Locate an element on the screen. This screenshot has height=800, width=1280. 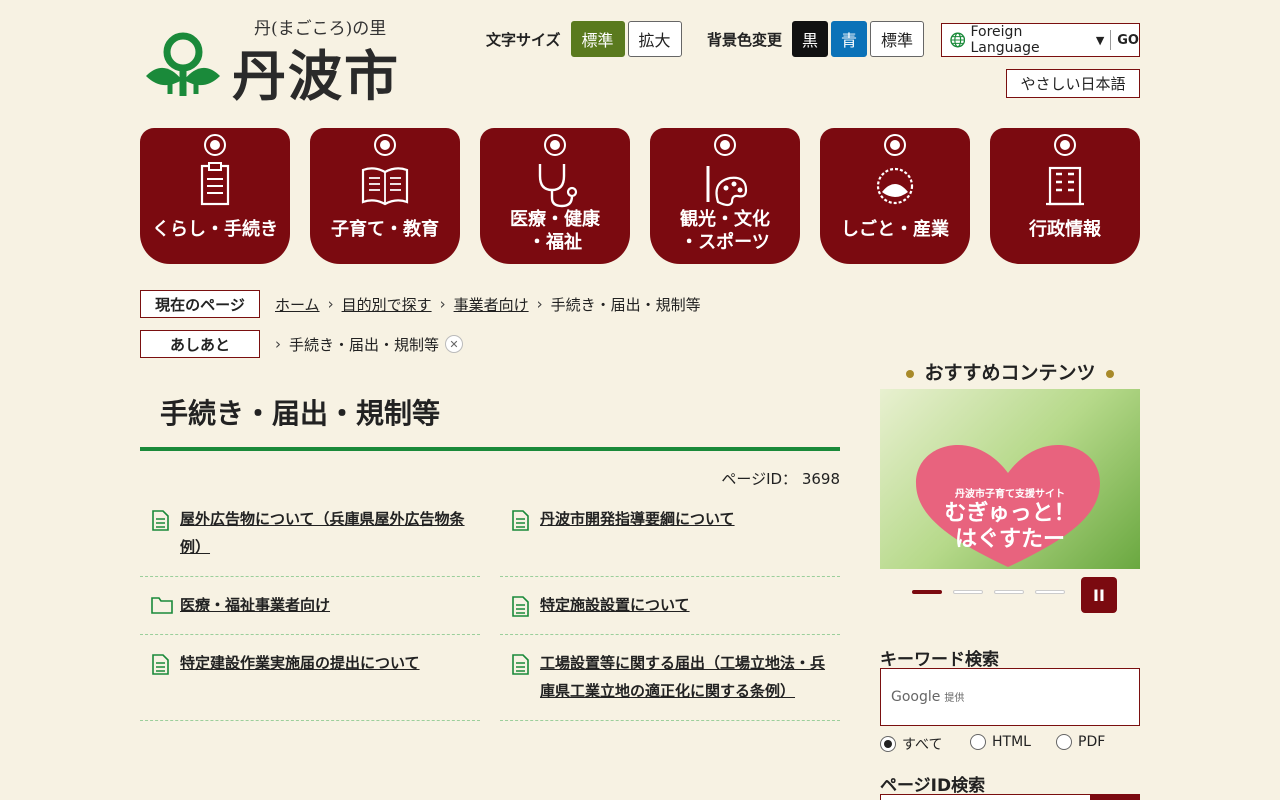
nav-label: 行政情報 is located at coordinates (1065, 229).